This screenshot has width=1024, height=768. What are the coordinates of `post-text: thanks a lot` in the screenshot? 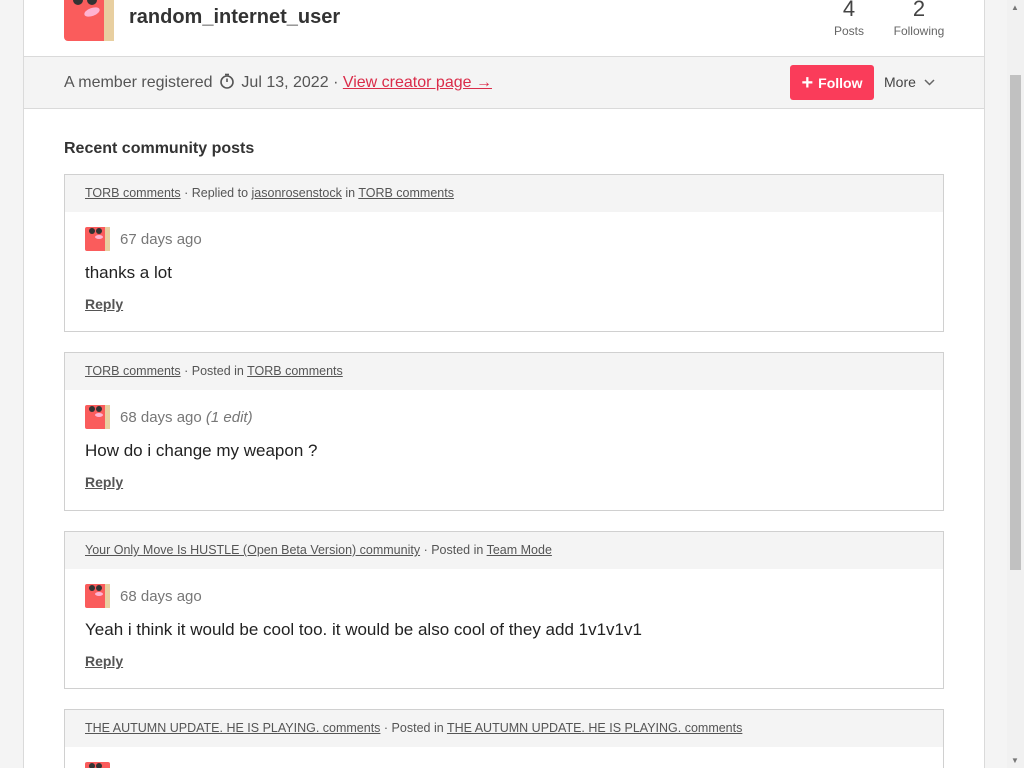 It's located at (128, 272).